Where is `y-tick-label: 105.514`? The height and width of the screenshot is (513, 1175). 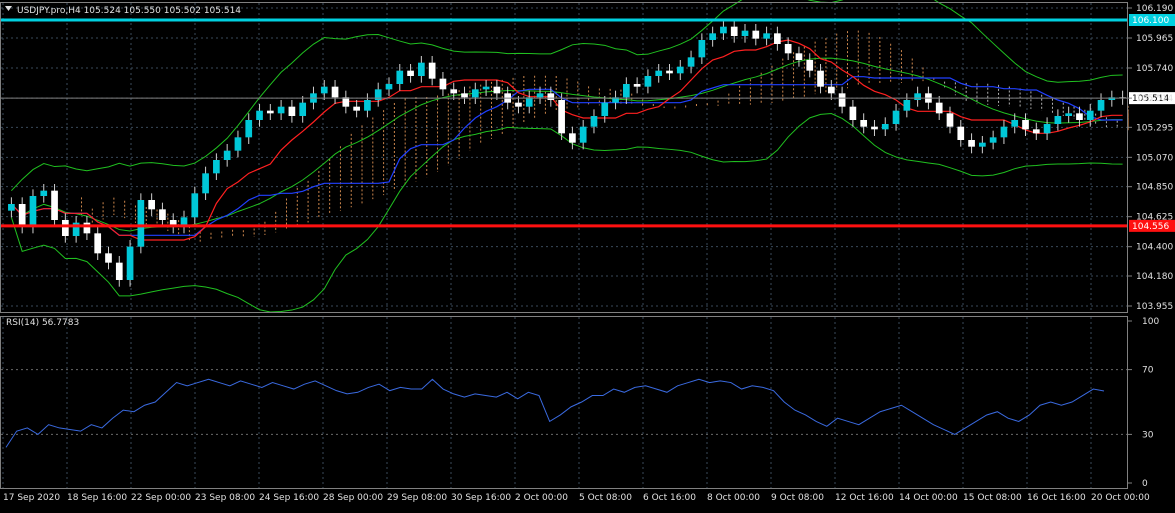
y-tick-label: 105.514 is located at coordinates (1154, 99).